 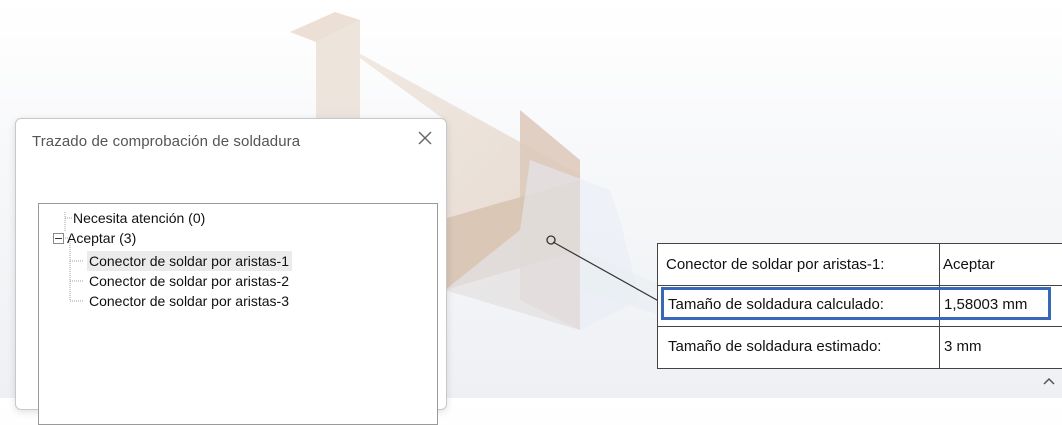 I want to click on tree-item-conector-3: Conector de soldar por aristas-3, so click(x=189, y=301).